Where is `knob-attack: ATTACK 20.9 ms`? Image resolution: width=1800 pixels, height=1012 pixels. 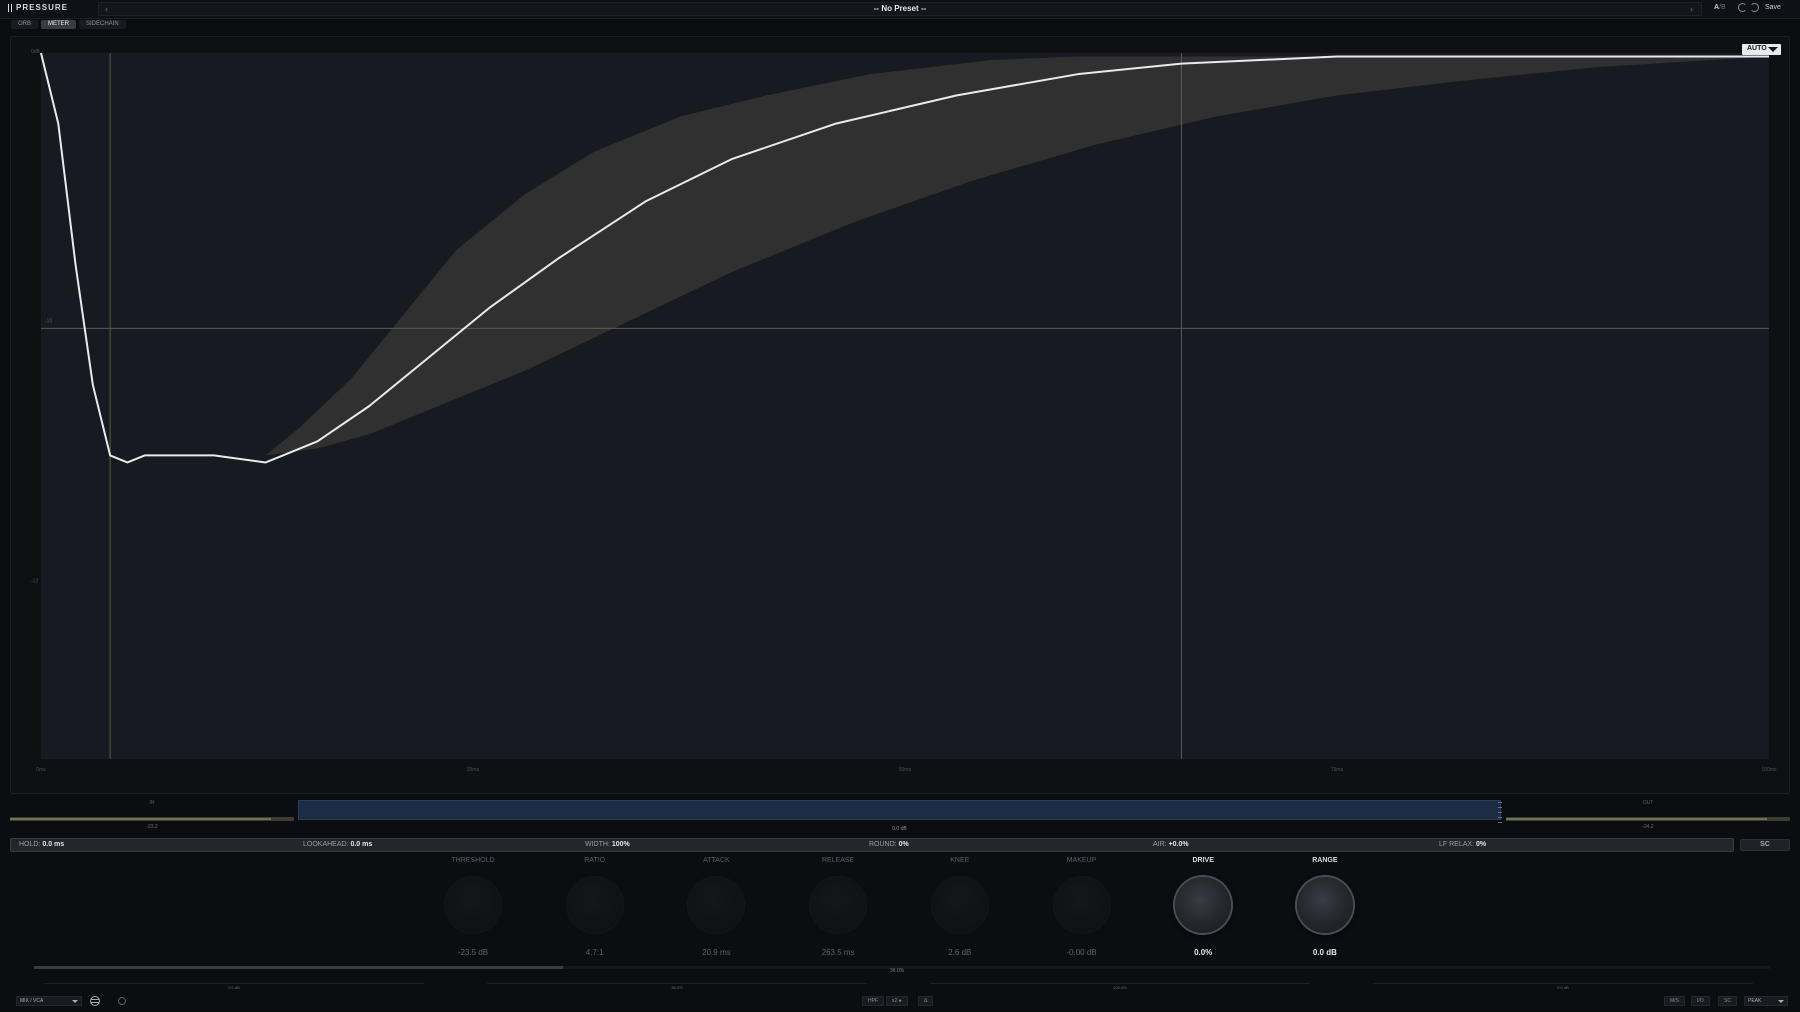
knob-attack: ATTACK 20.9 ms is located at coordinates (716, 907).